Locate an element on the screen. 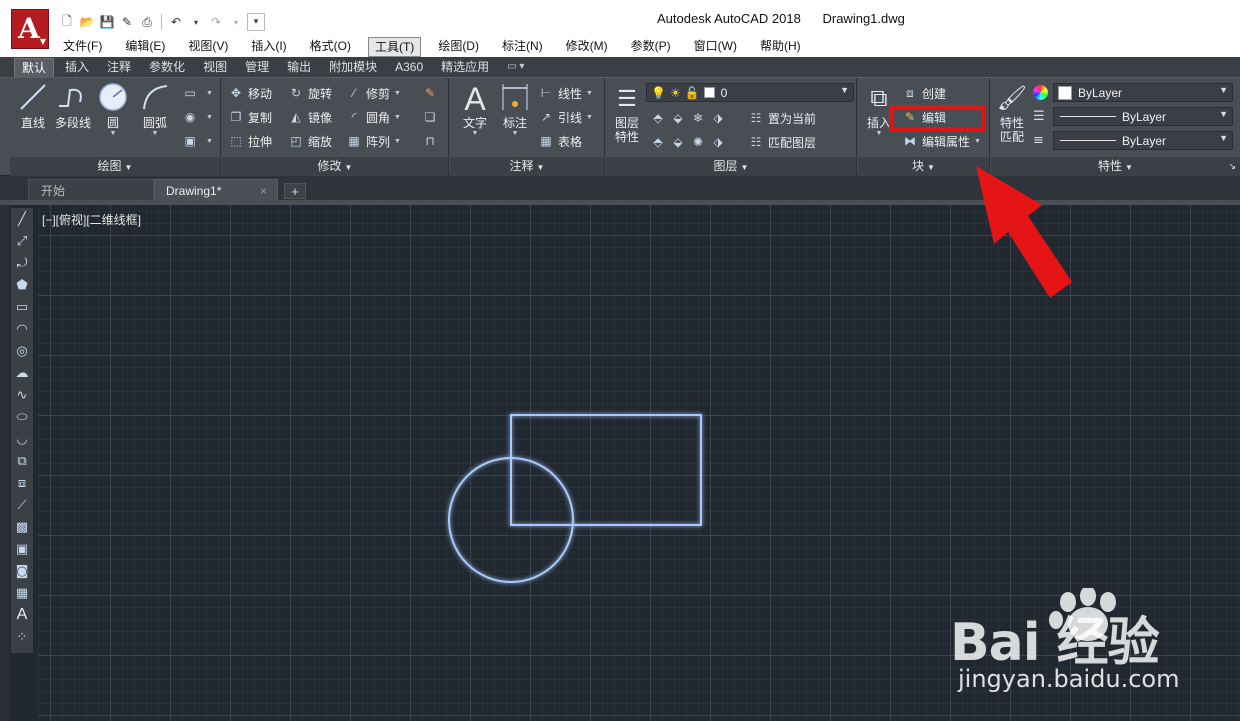 The width and height of the screenshot is (1240, 721). watermark-url: jingyan.baidu.com is located at coordinates (1069, 679).